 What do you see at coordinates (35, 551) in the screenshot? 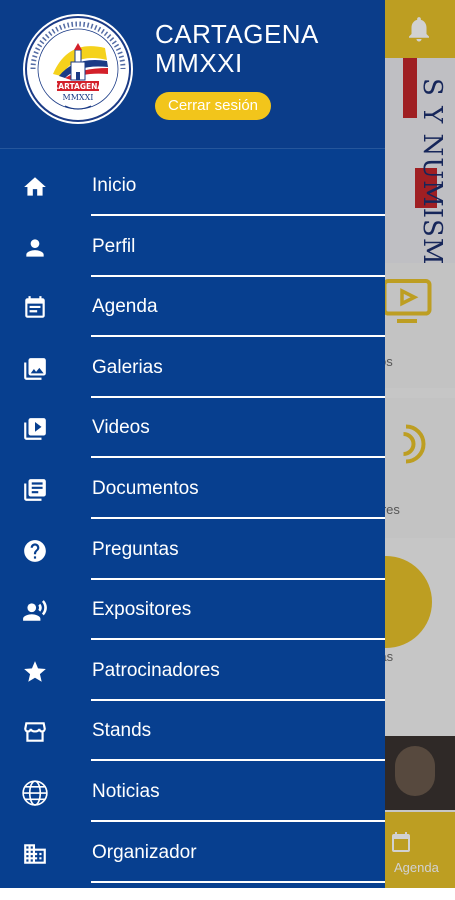
I see `help-icon` at bounding box center [35, 551].